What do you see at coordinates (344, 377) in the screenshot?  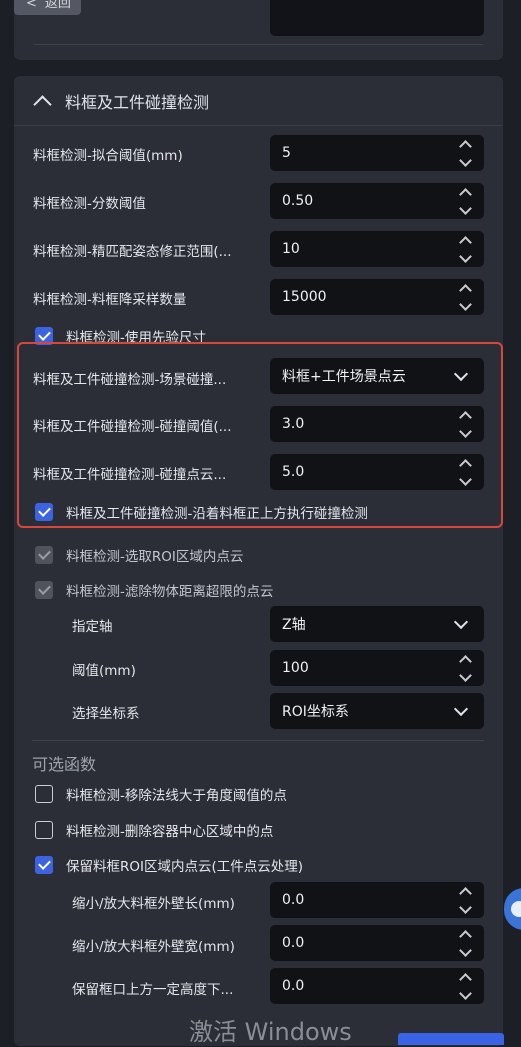 I see `scene-collision-value: 料框+工件场景点云` at bounding box center [344, 377].